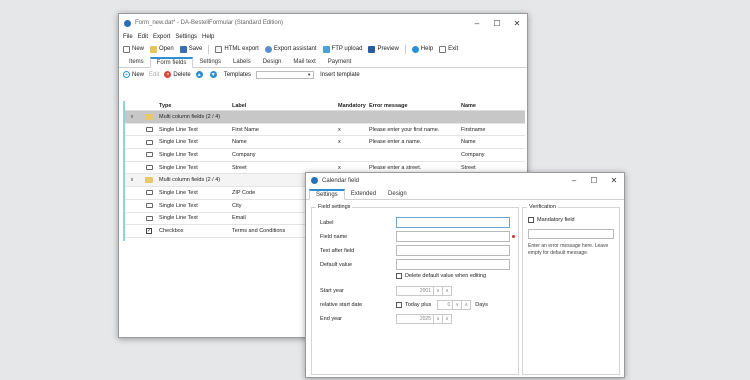 The image size is (750, 380). I want to click on cell-label: First Name, so click(245, 129).